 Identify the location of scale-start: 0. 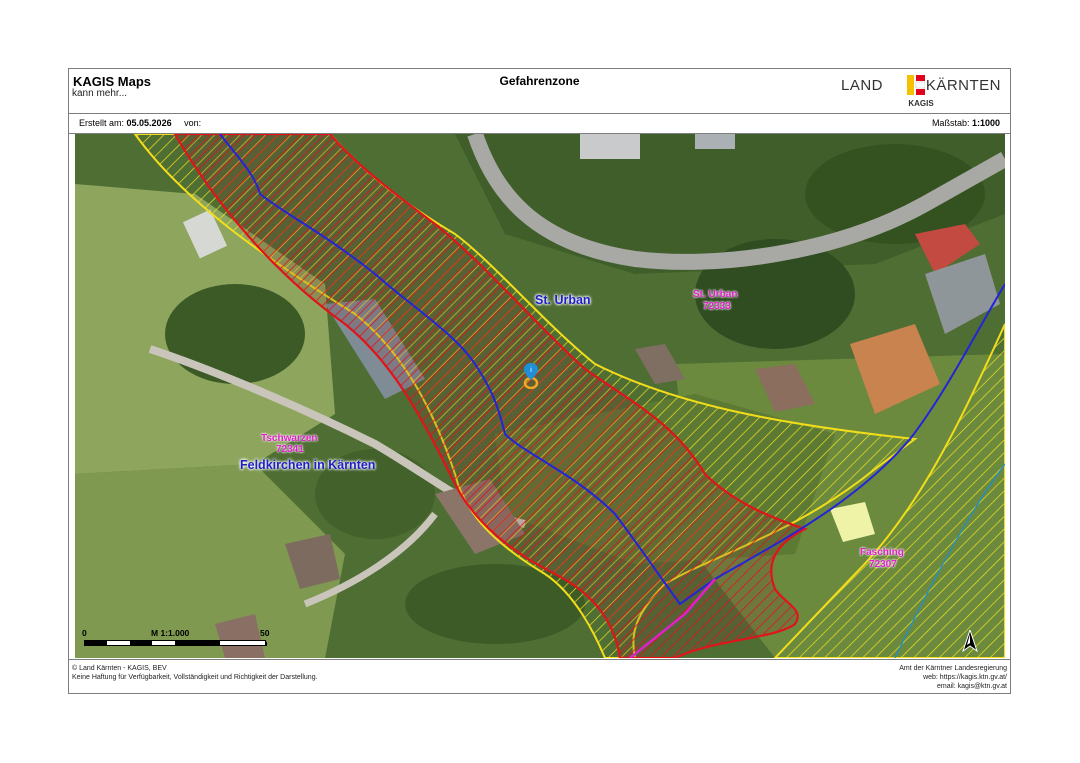
(84, 633).